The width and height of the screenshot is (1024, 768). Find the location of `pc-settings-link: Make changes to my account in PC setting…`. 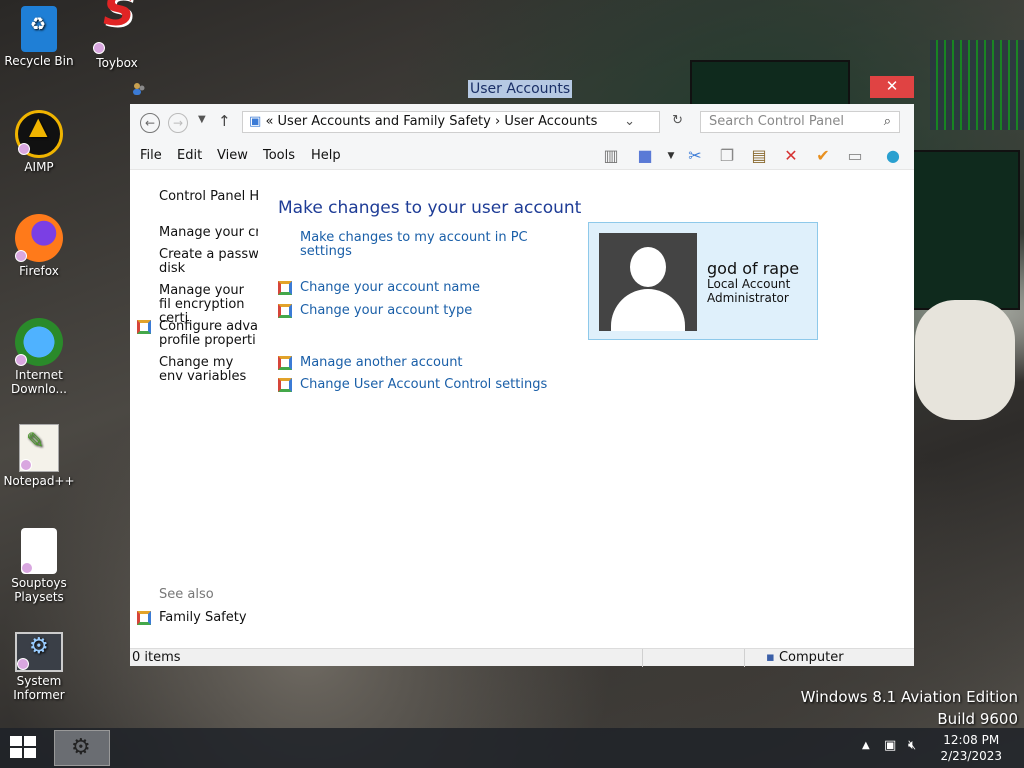

pc-settings-link: Make changes to my account in PC setting… is located at coordinates (430, 245).